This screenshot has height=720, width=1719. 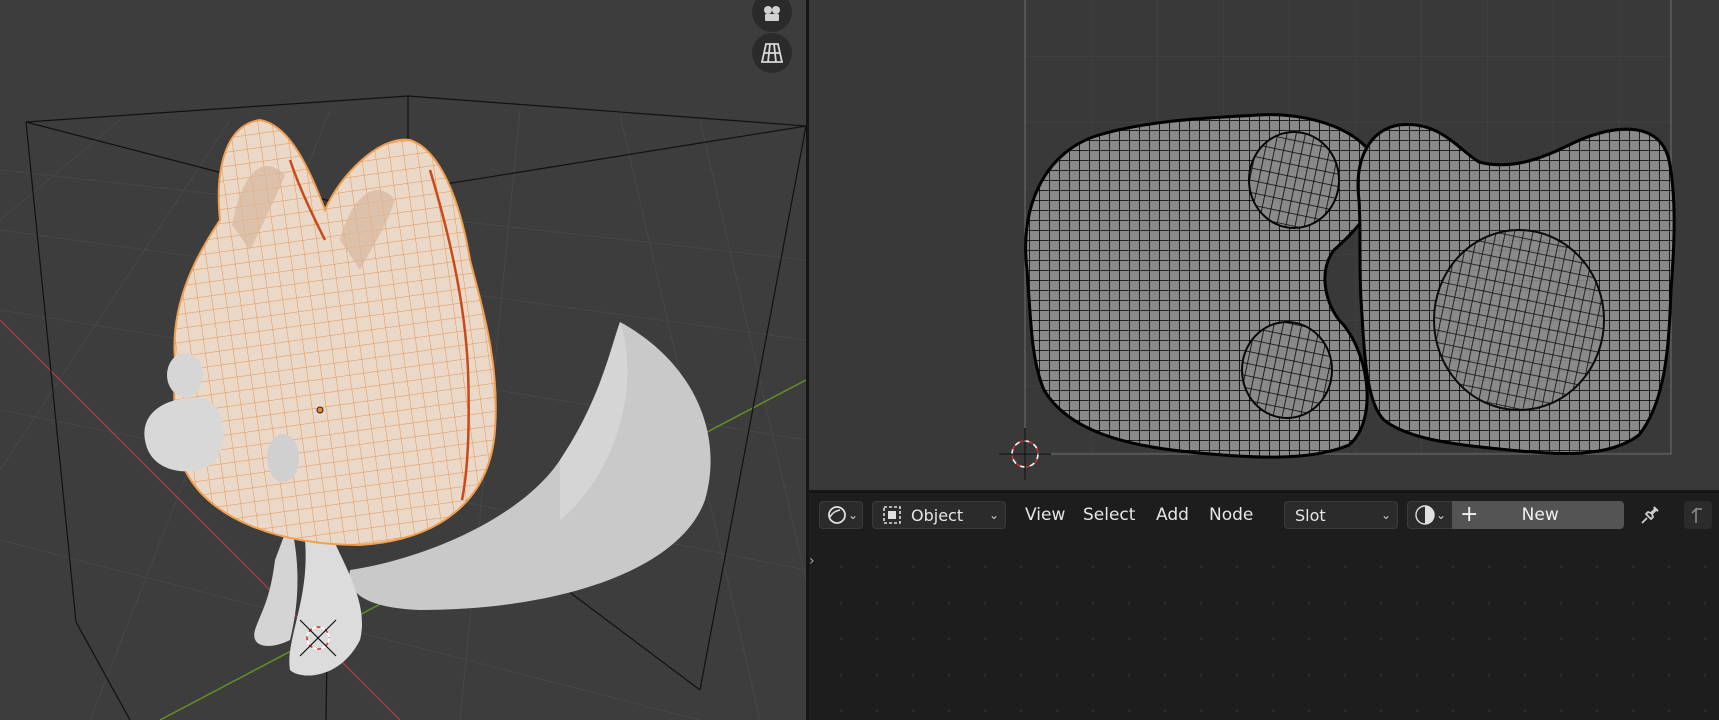 I want to click on sidebar-toggle-arrow: ›, so click(x=816, y=561).